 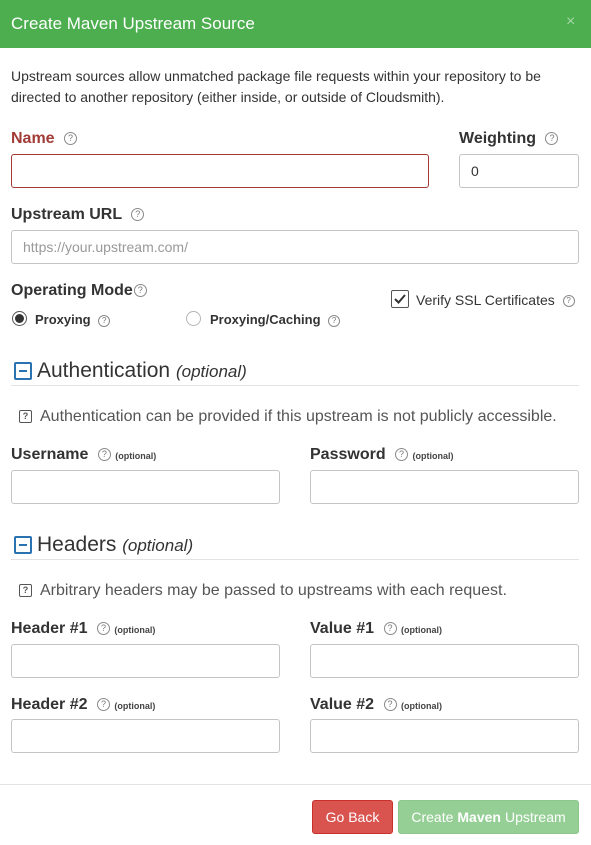 I want to click on close-icon: ×, so click(x=570, y=22).